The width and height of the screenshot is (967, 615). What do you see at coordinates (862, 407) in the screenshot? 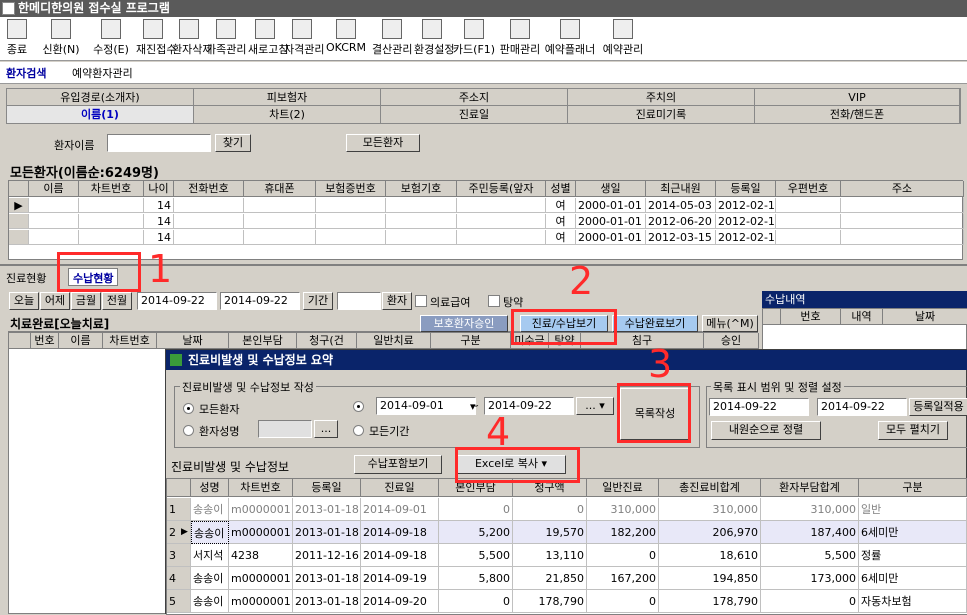
I see `range-date-to: 2014-09-22` at bounding box center [862, 407].